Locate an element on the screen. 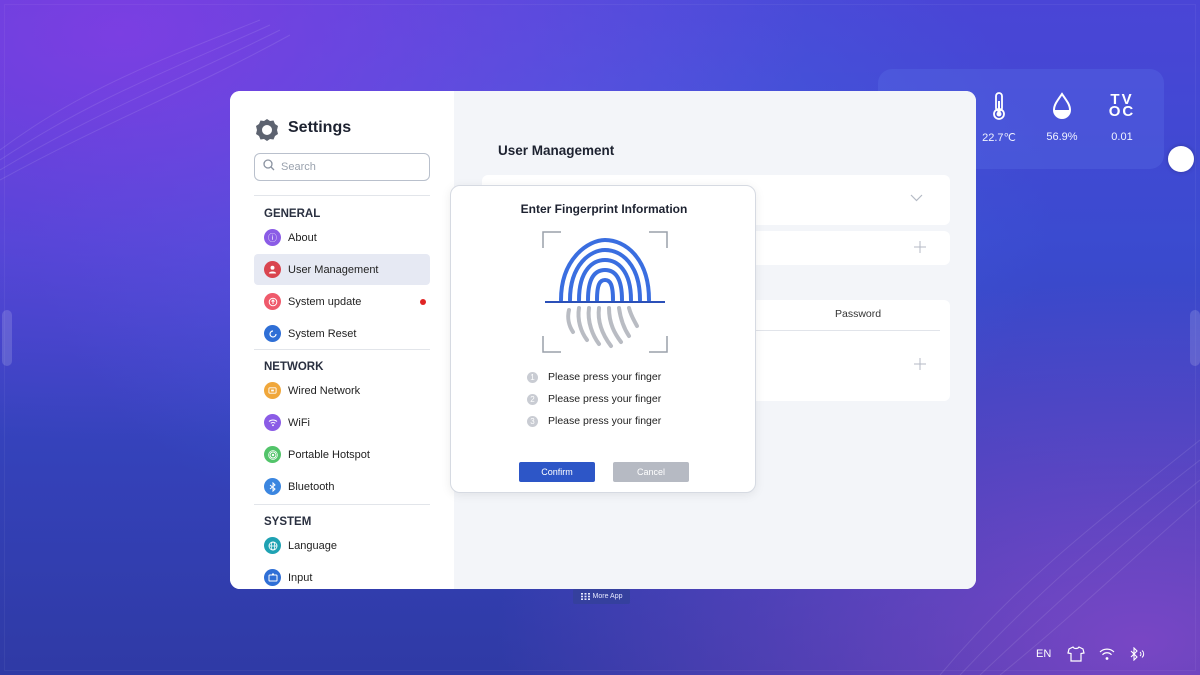 Image resolution: width=1200 pixels, height=675 pixels. sidebar-item-label: Portable Hotspot is located at coordinates (329, 454).